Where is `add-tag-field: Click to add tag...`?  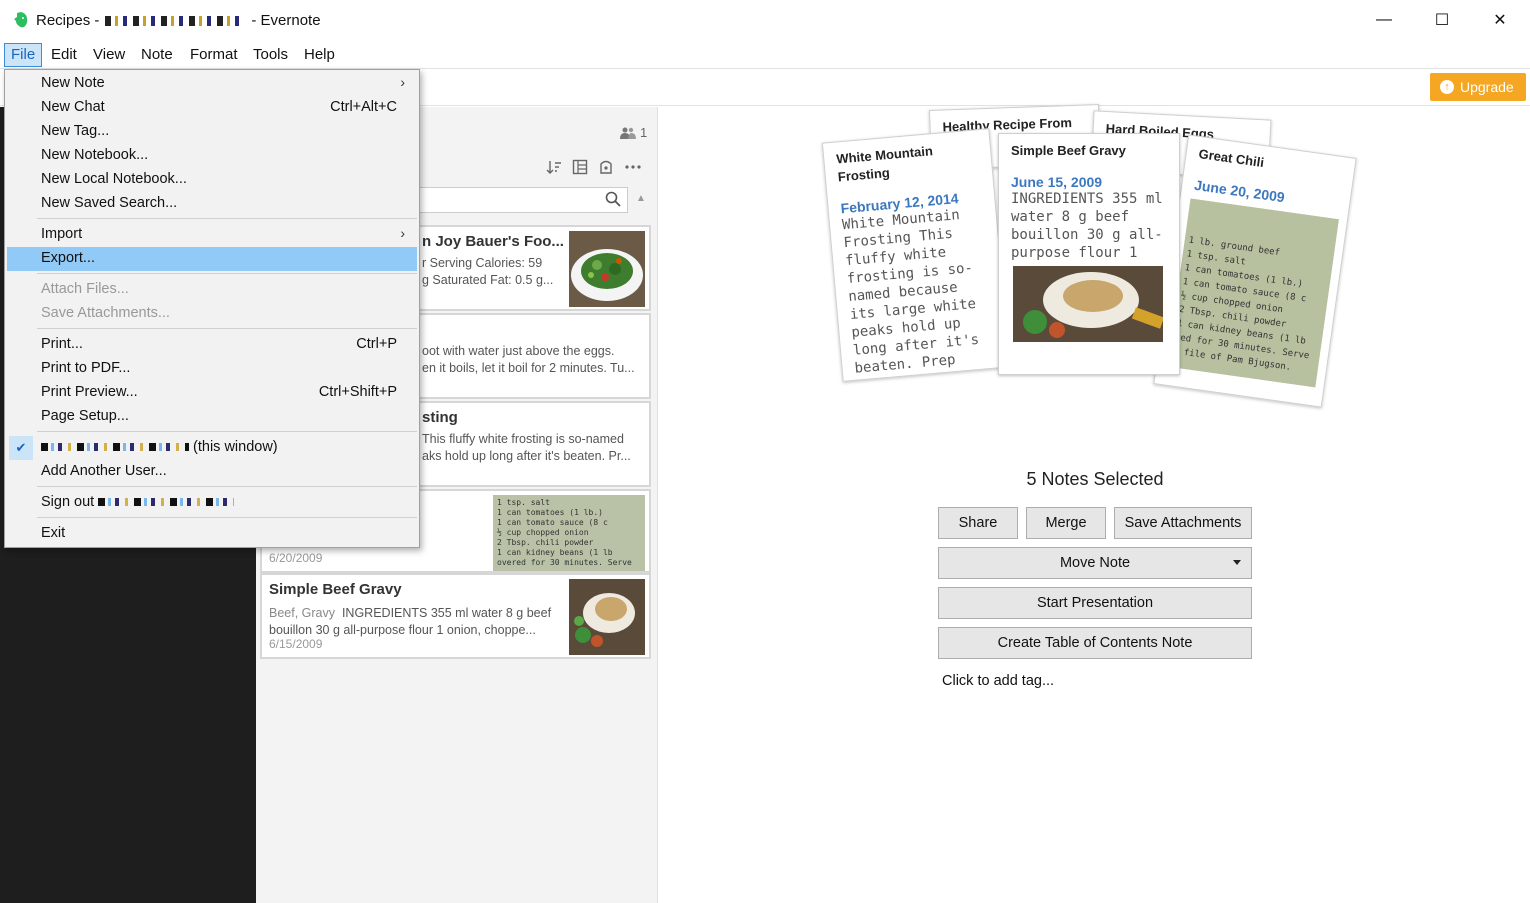 add-tag-field: Click to add tag... is located at coordinates (998, 681).